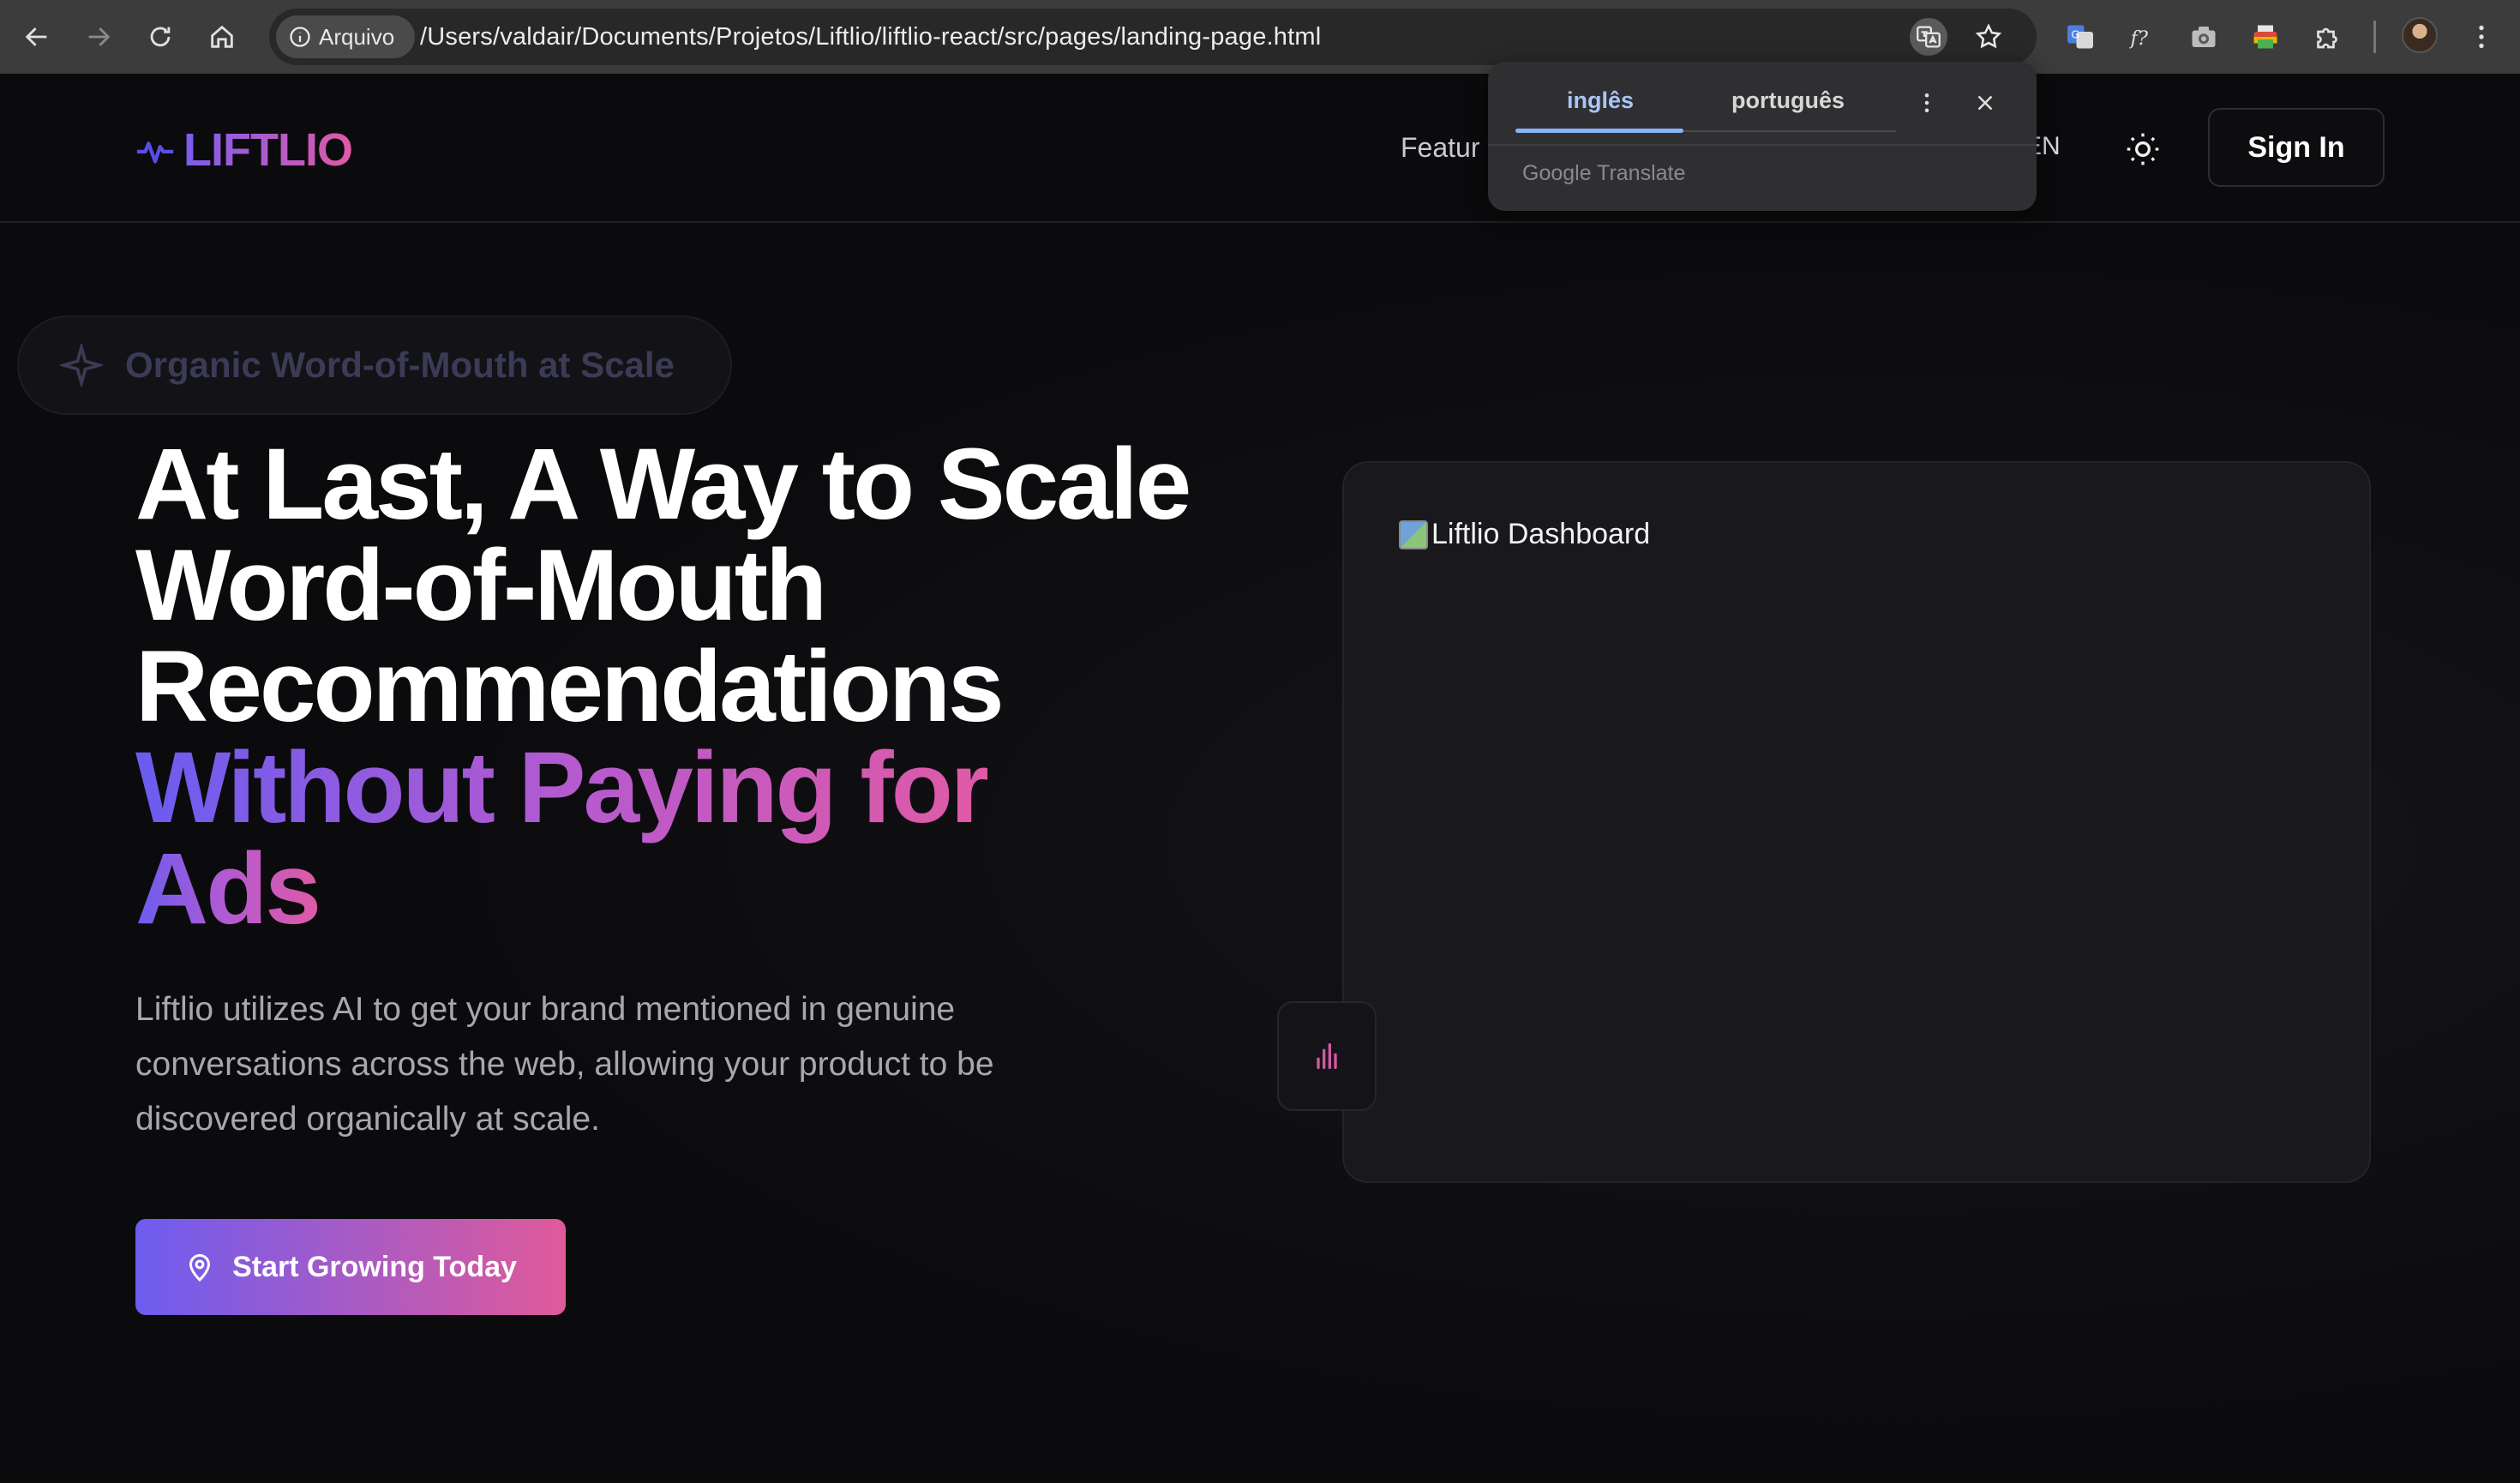 The height and width of the screenshot is (1483, 2520). I want to click on profile-avatar, so click(2420, 35).